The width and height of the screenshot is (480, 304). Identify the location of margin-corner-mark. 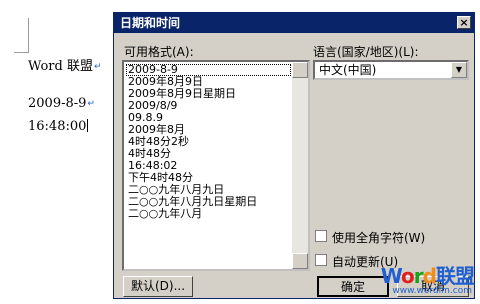
(21, 35).